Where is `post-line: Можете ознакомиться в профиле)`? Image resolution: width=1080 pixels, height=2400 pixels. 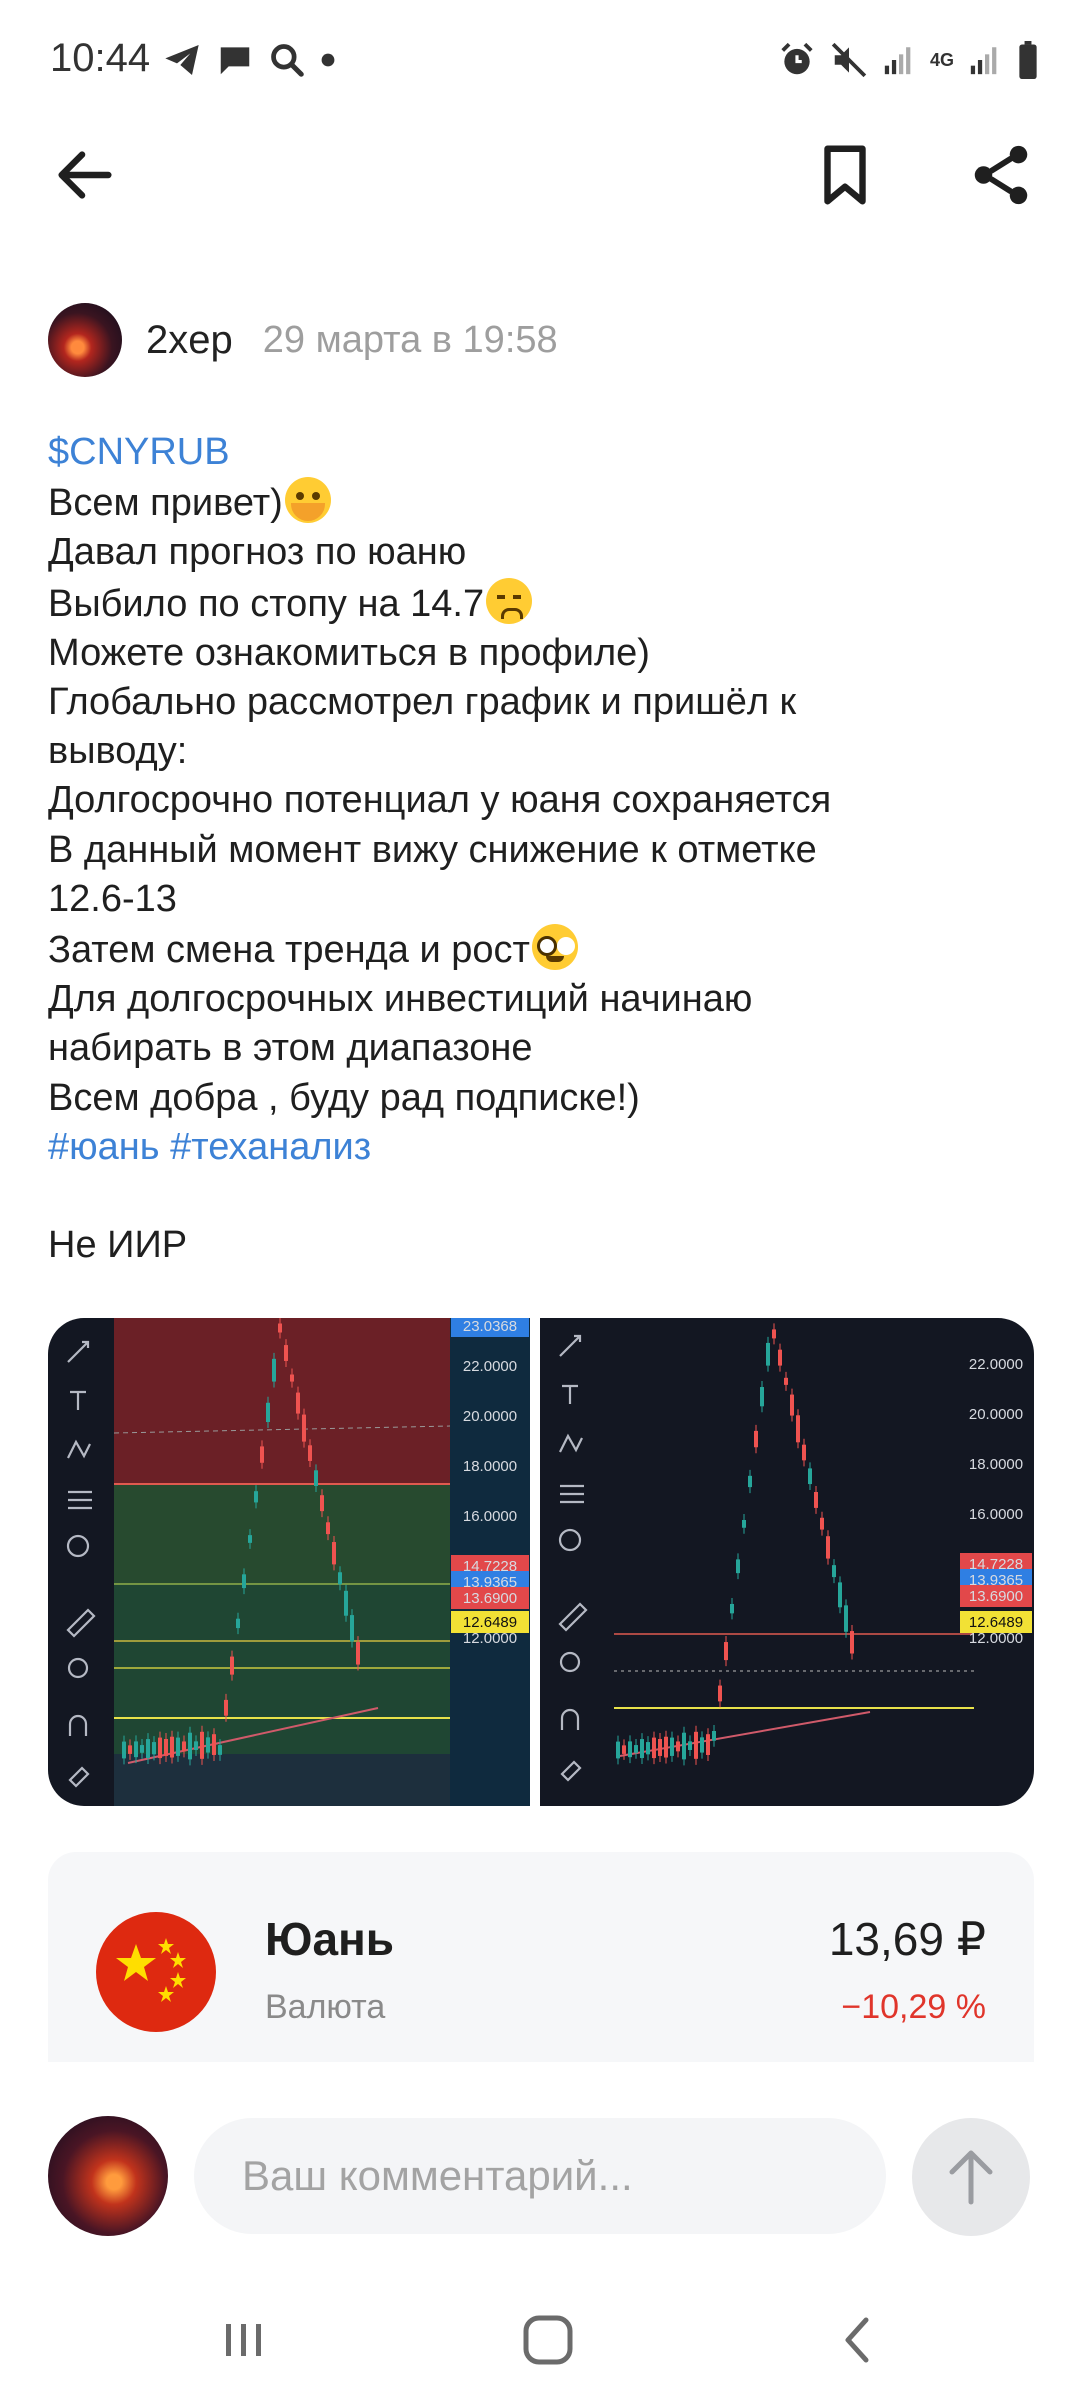 post-line: Можете ознакомиться в профиле) is located at coordinates (349, 652).